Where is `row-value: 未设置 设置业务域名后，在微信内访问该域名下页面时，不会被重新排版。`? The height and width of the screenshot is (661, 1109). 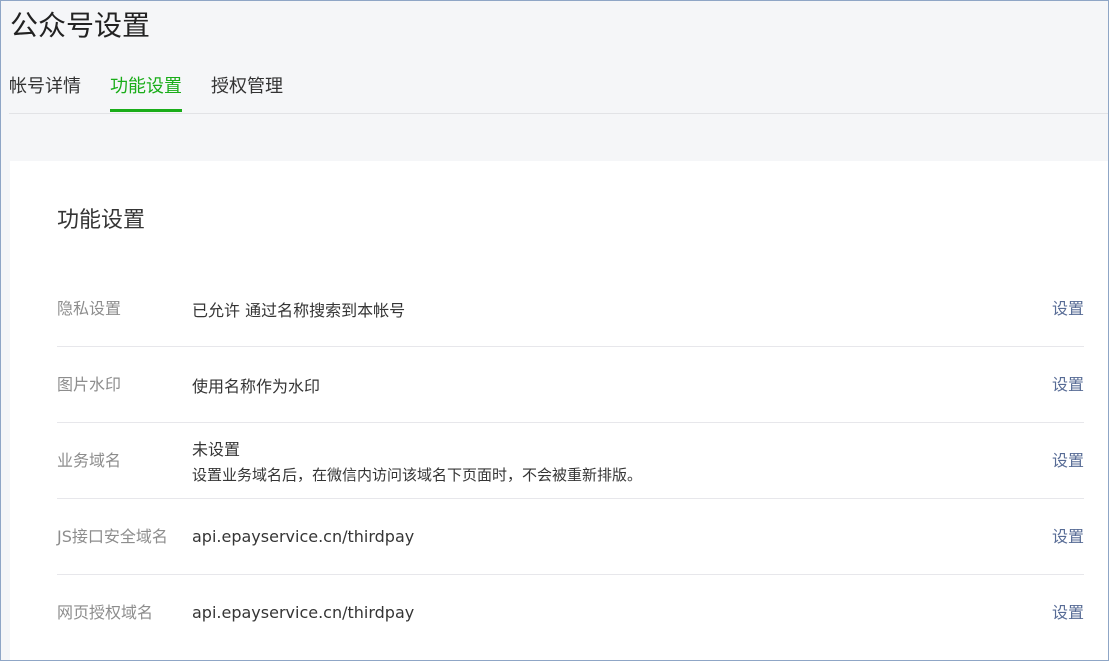
row-value: 未设置 设置业务域名后，在微信内访问该域名下页面时，不会被重新排版。 is located at coordinates (417, 460).